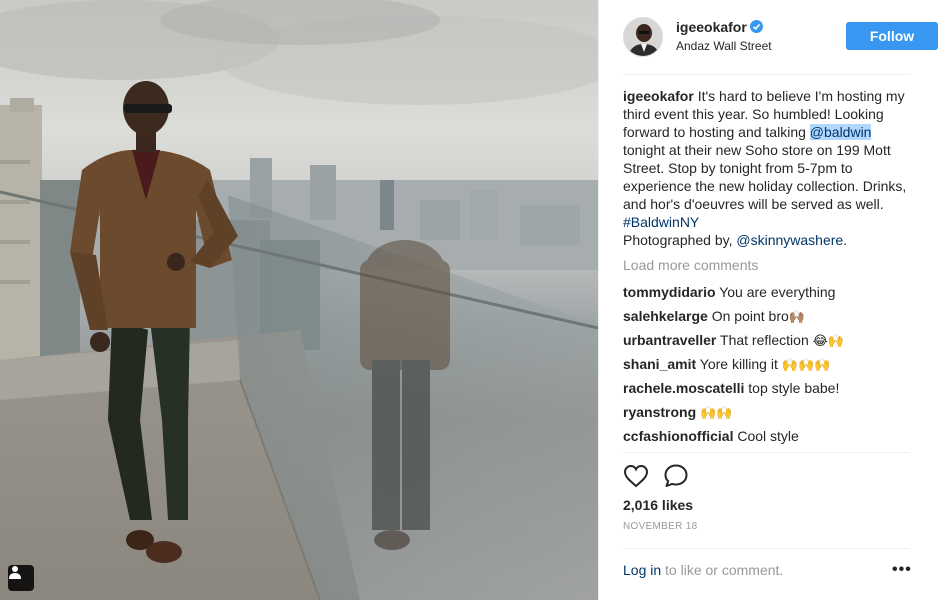 The image size is (940, 600). I want to click on credit-prefix: Photographed by,, so click(680, 240).